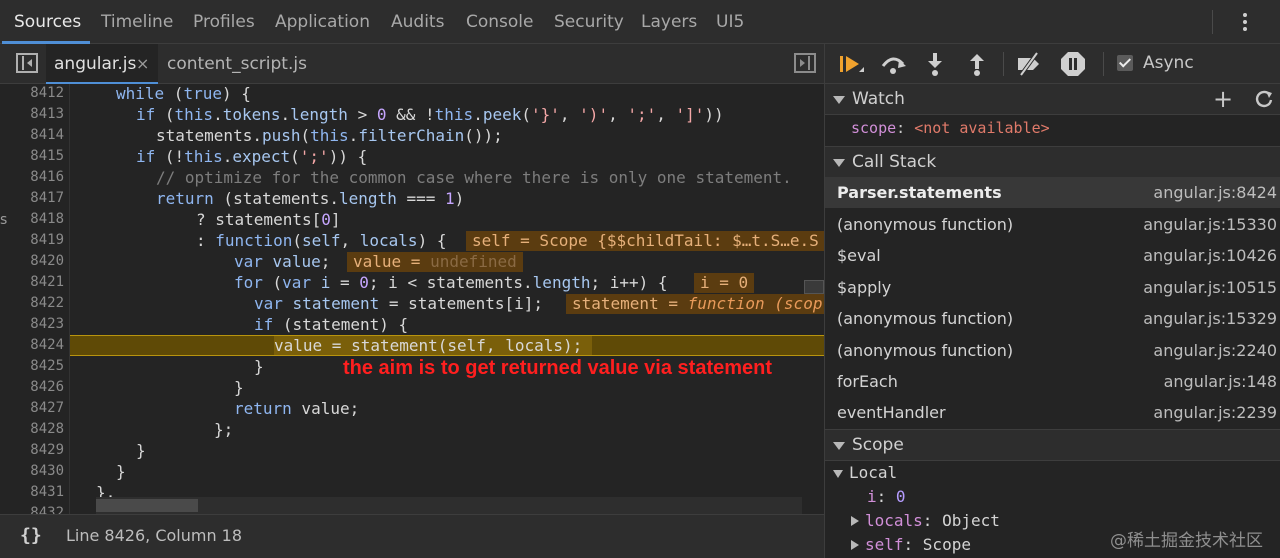  I want to click on scope-variable: locals: Object, so click(925, 521).